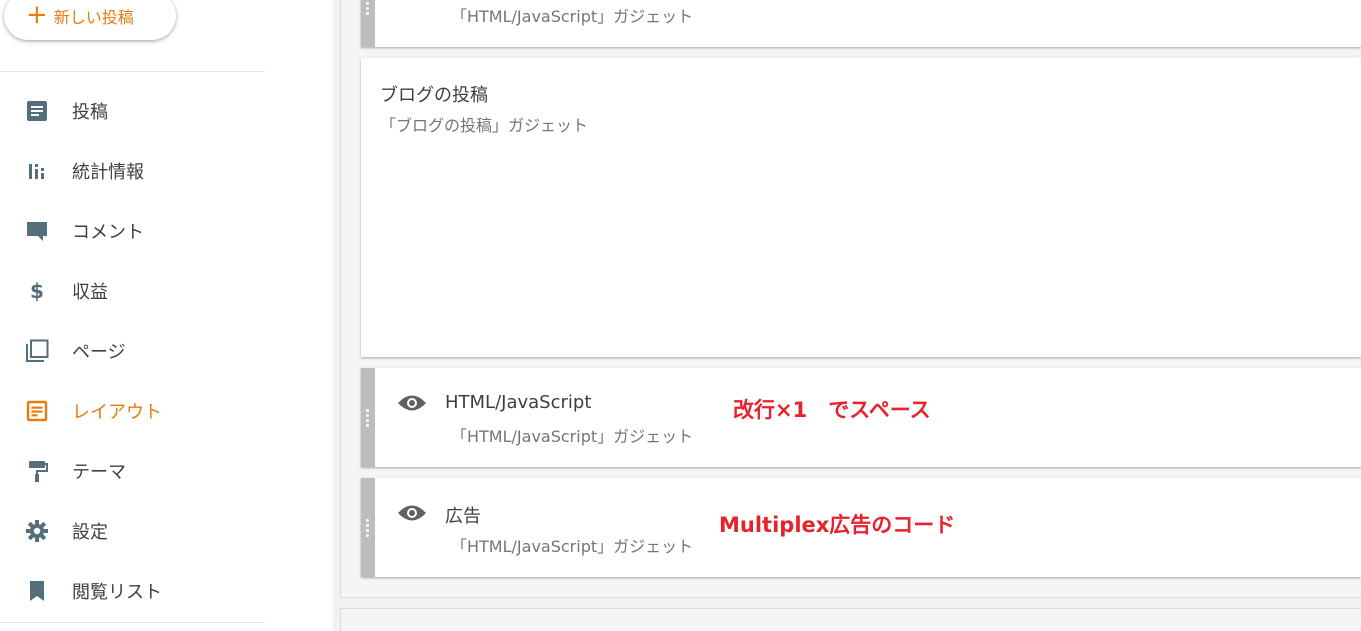 This screenshot has width=1361, height=631. I want to click on sidebar-item-comments: コメント, so click(132, 231).